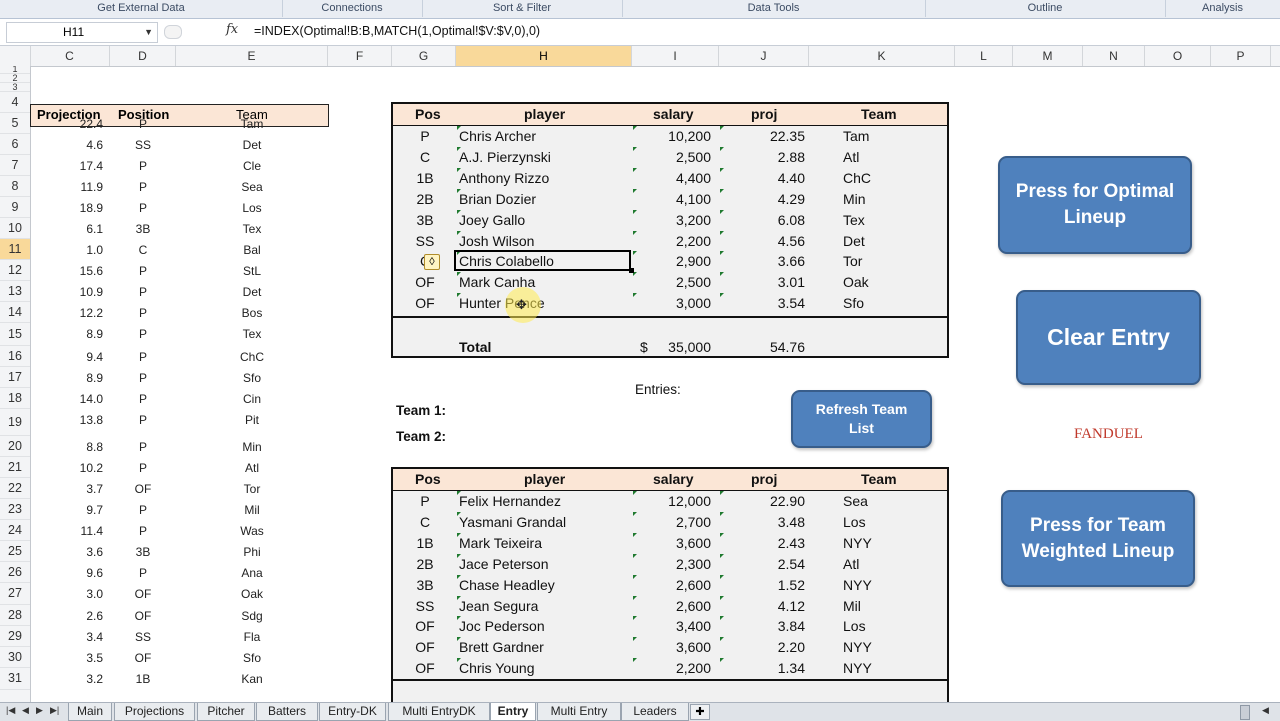 The height and width of the screenshot is (721, 1280). I want to click on proj-cell: 4.56, so click(768, 241).